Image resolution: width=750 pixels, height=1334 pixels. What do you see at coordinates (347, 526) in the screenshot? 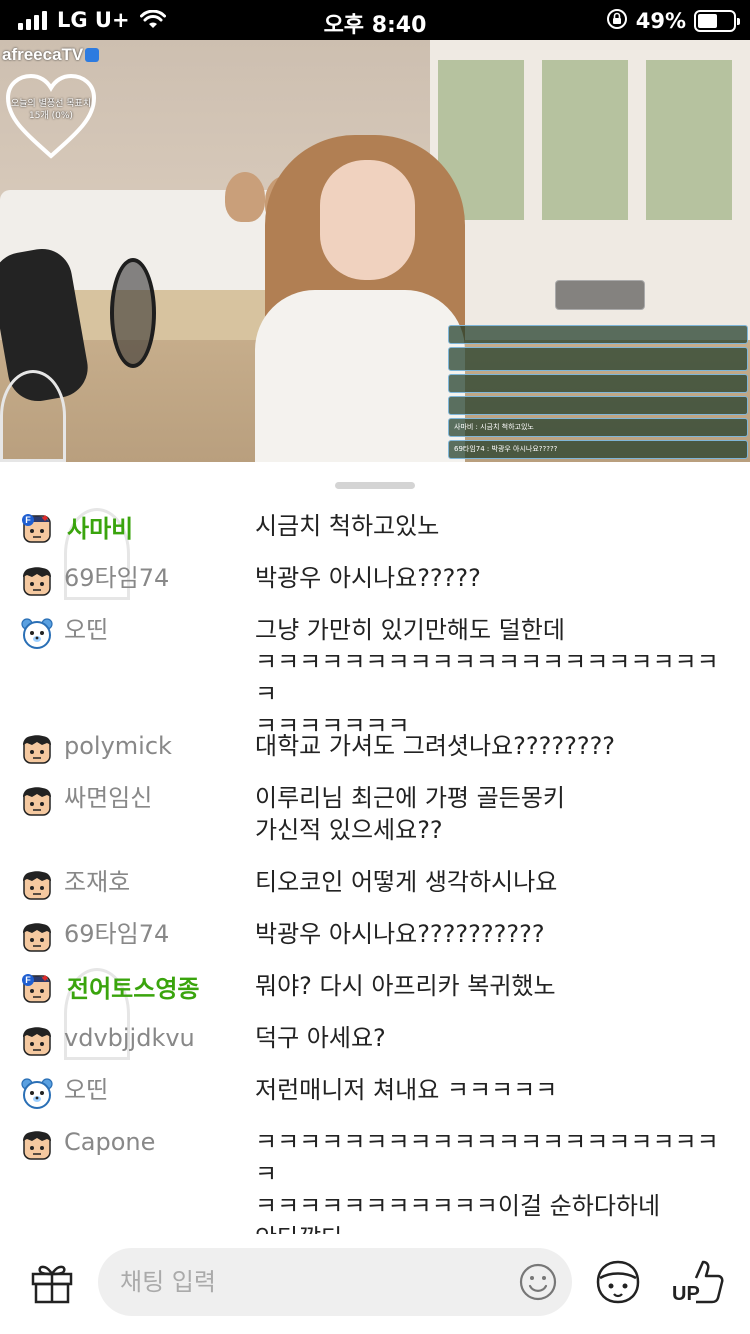
I see `chat-message-line: 시금치 척하고있노` at bounding box center [347, 526].